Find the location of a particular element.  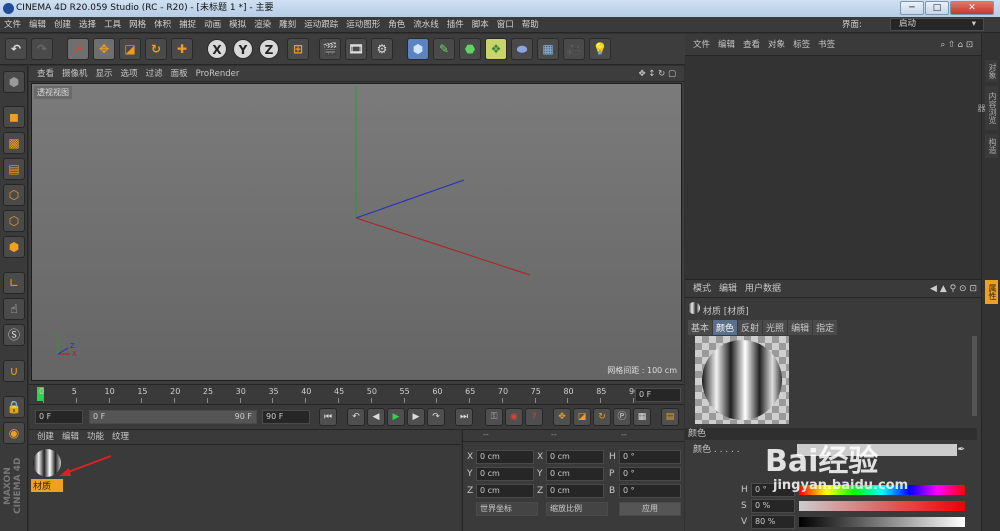

prev-frame-button: ◀ is located at coordinates (376, 417).